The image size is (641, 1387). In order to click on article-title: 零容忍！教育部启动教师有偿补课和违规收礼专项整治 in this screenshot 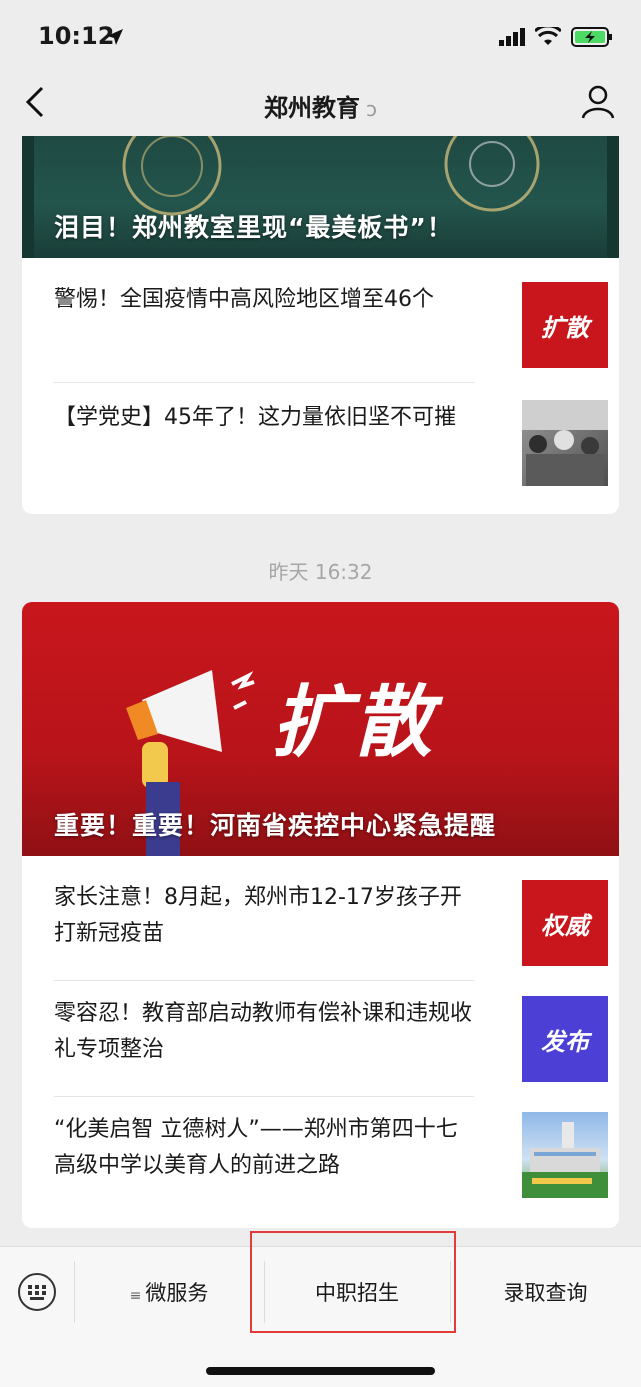, I will do `click(263, 1031)`.